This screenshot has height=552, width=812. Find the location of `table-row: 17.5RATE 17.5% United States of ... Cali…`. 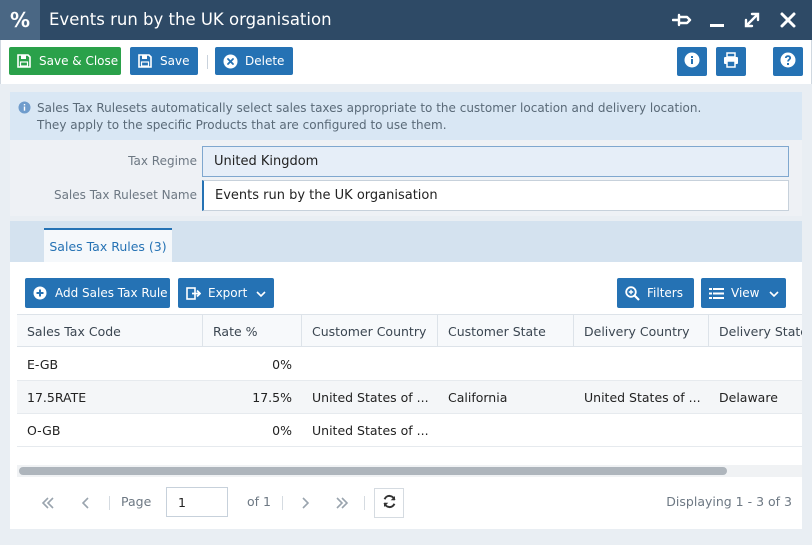

table-row: 17.5RATE 17.5% United States of ... Cali… is located at coordinates (409, 397).